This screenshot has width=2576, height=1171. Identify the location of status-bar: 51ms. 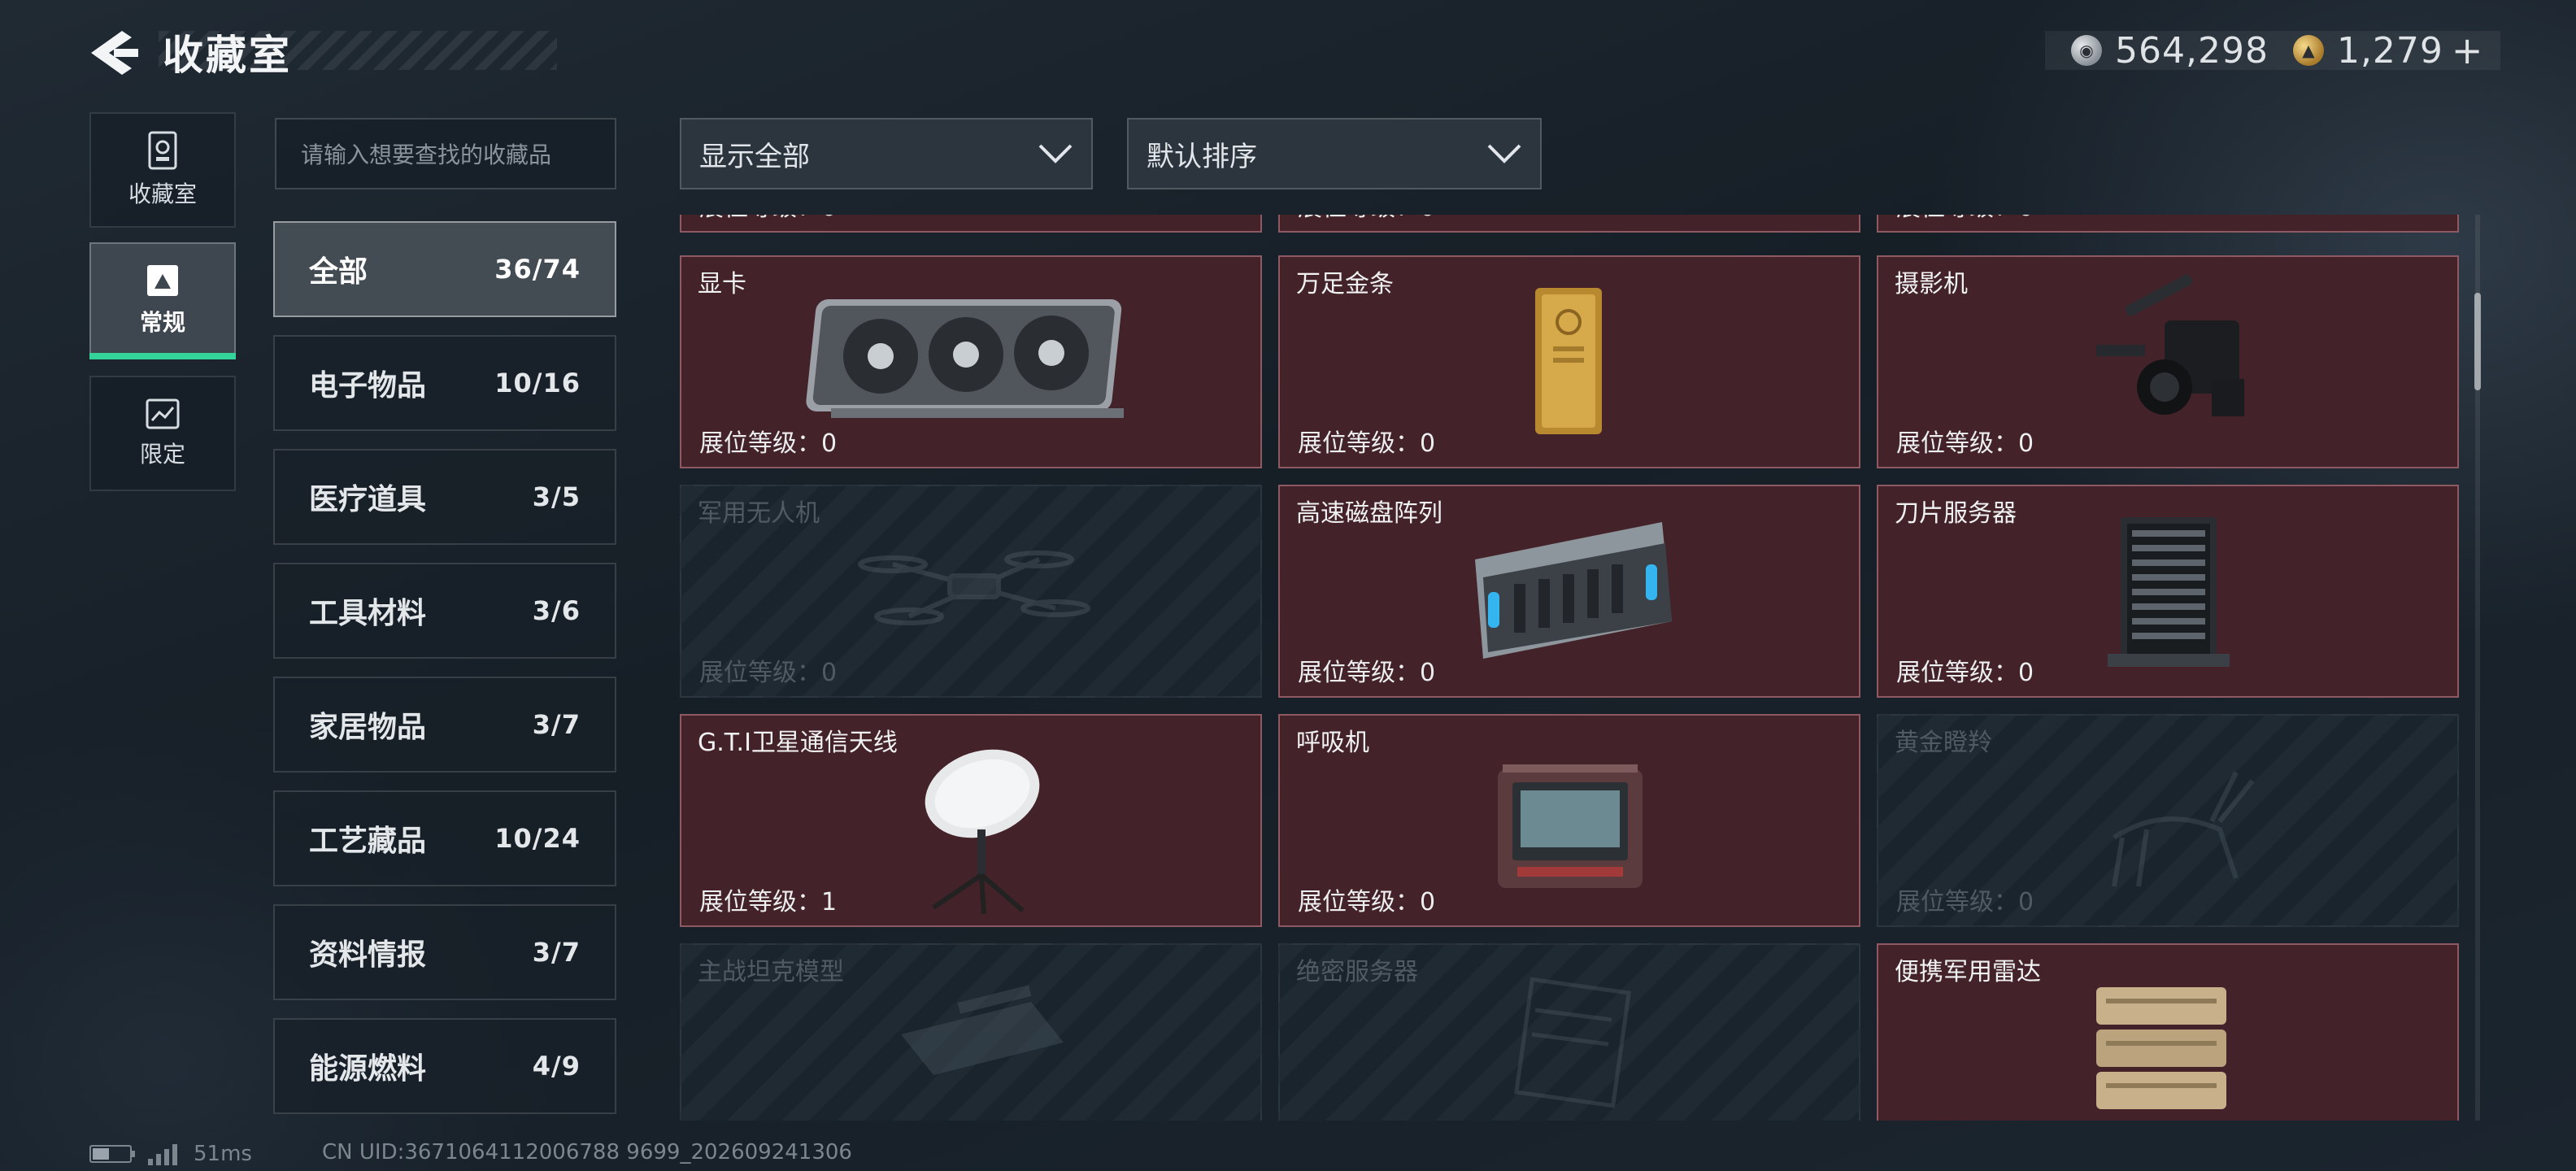
(171, 1154).